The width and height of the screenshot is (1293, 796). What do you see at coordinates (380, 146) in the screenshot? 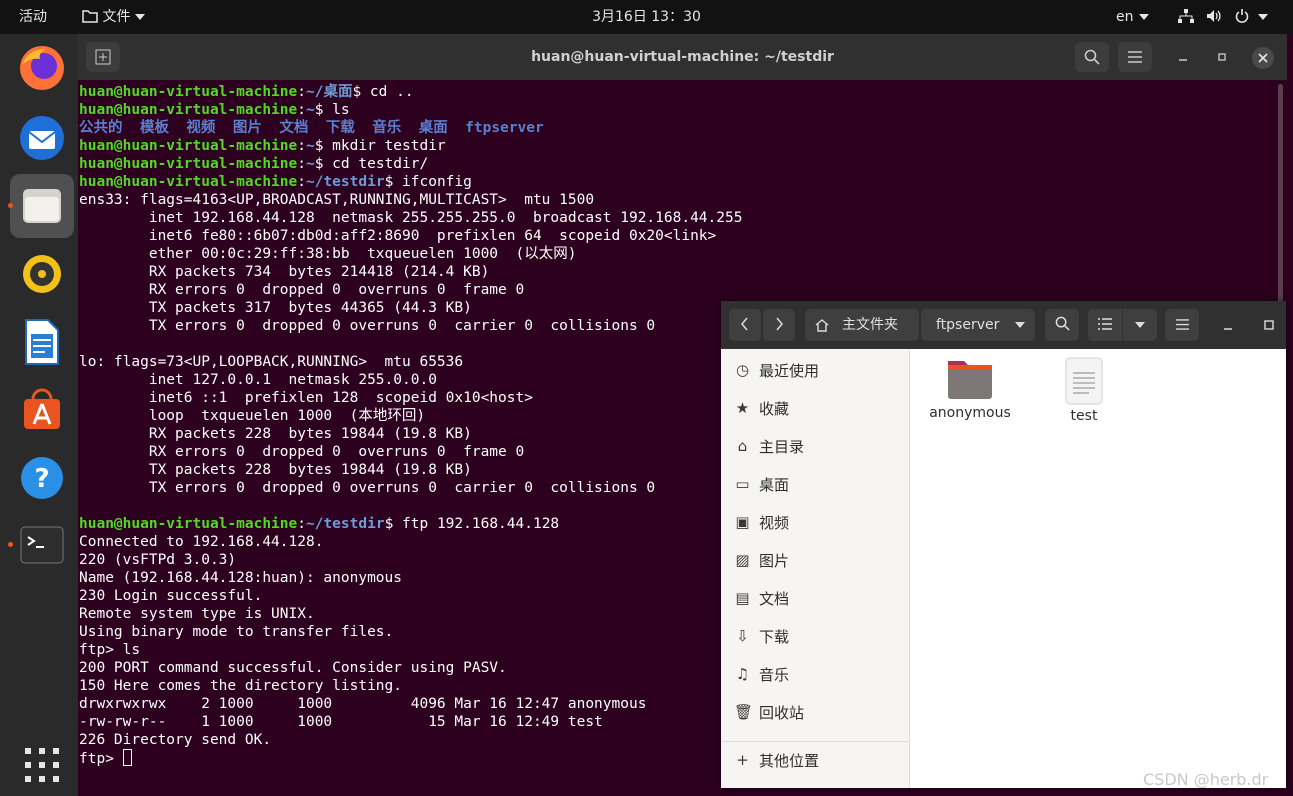
I see `terminal-text: $ mkdir testdir` at bounding box center [380, 146].